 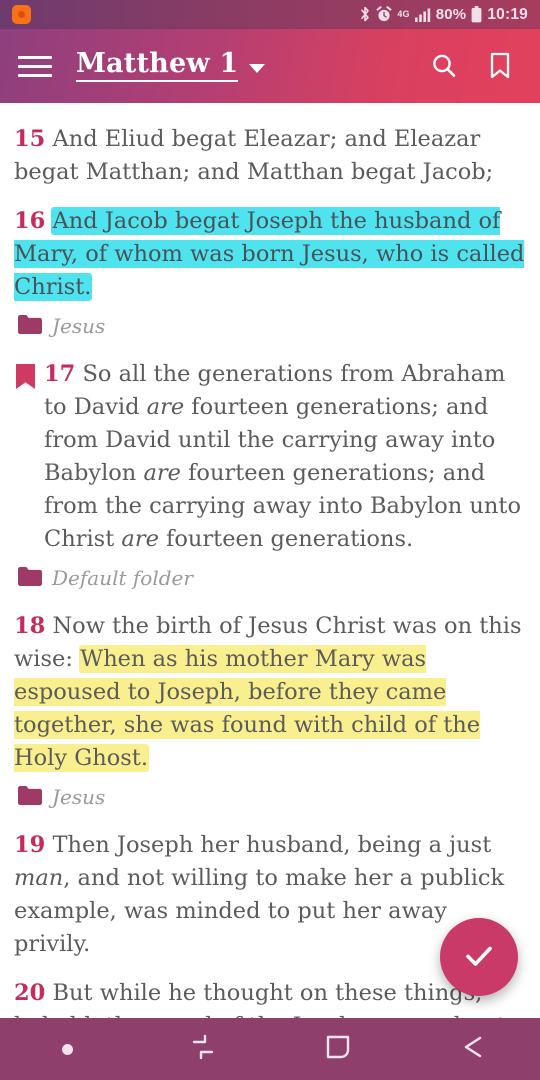 I want to click on nav-home-button, so click(x=337, y=1049).